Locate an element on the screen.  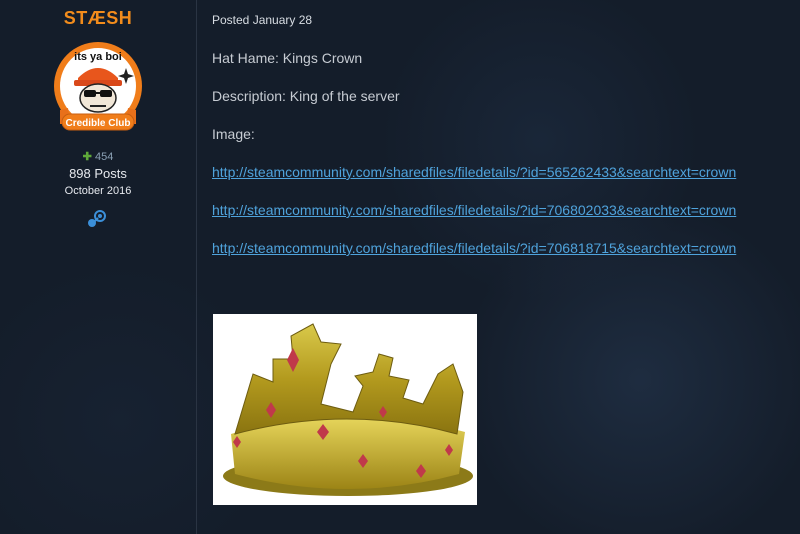
svg-text: Credible Club is located at coordinates (97, 123).